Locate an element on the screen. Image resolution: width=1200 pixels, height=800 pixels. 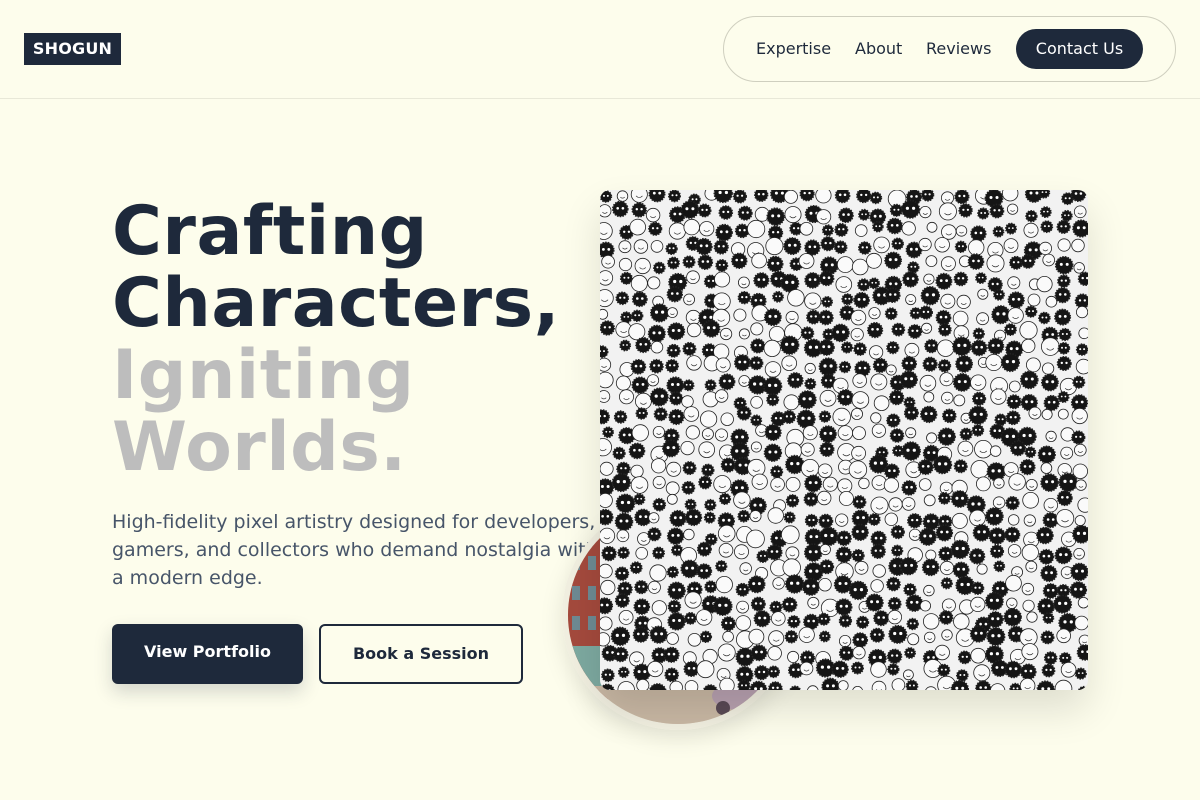
nav-link-about: About is located at coordinates (878, 49).